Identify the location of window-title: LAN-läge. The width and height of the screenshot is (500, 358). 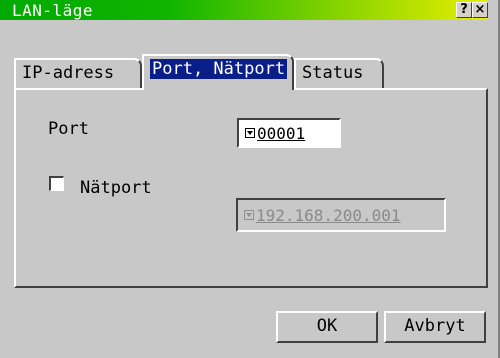
(53, 10).